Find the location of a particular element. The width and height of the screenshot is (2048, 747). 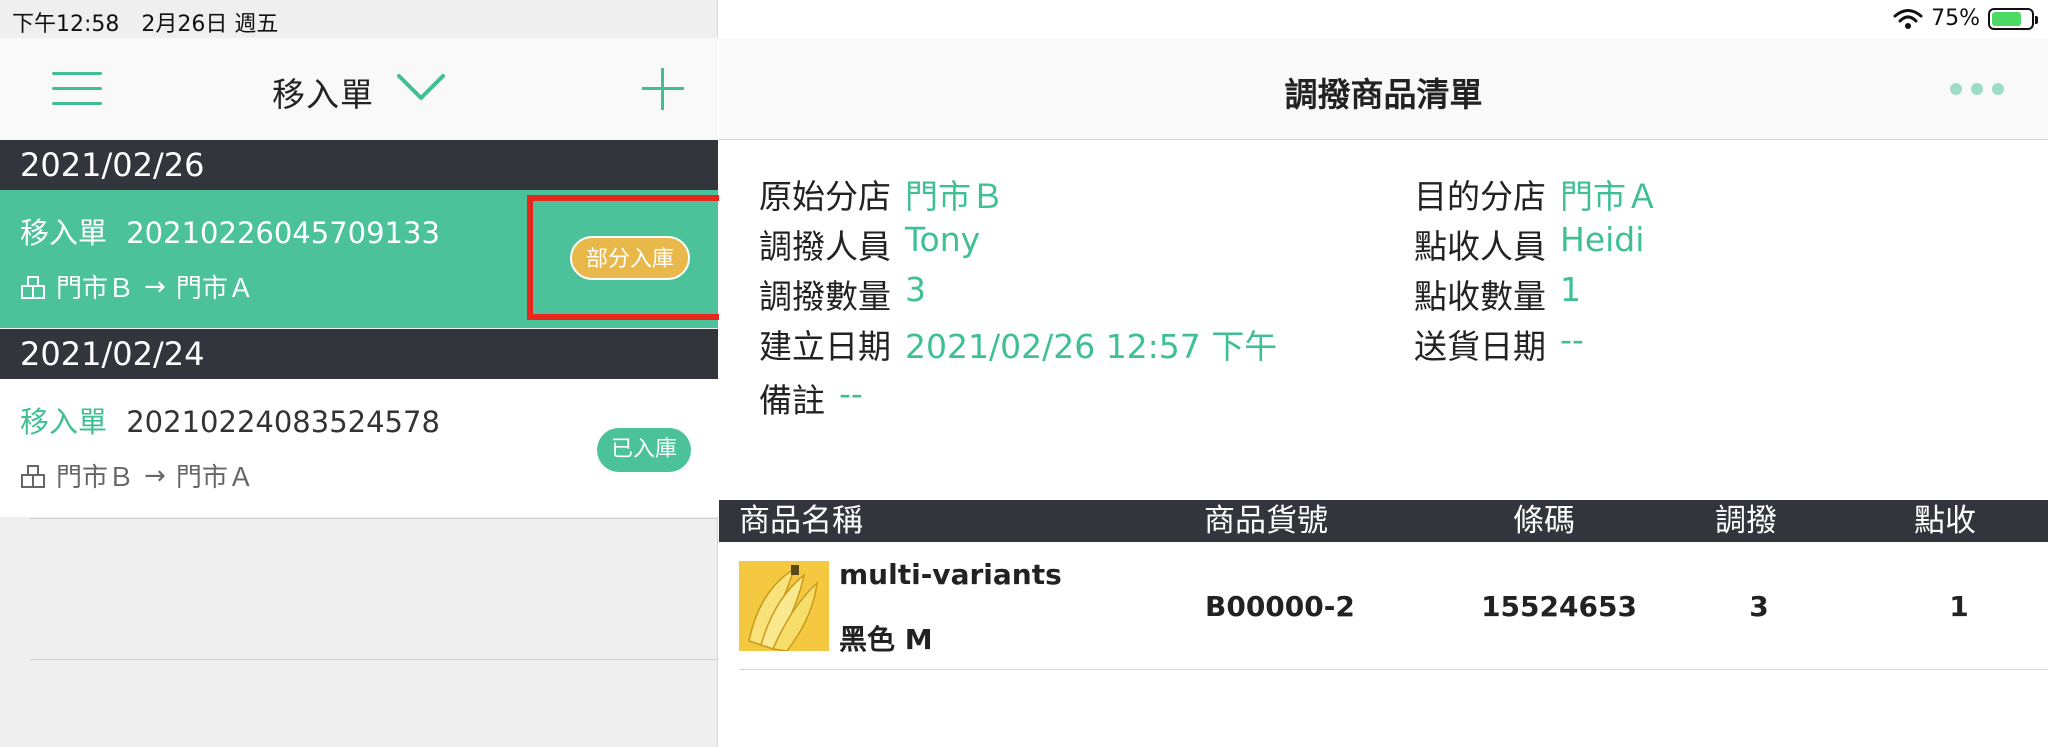

order-id: 20210224083524578 is located at coordinates (283, 422).